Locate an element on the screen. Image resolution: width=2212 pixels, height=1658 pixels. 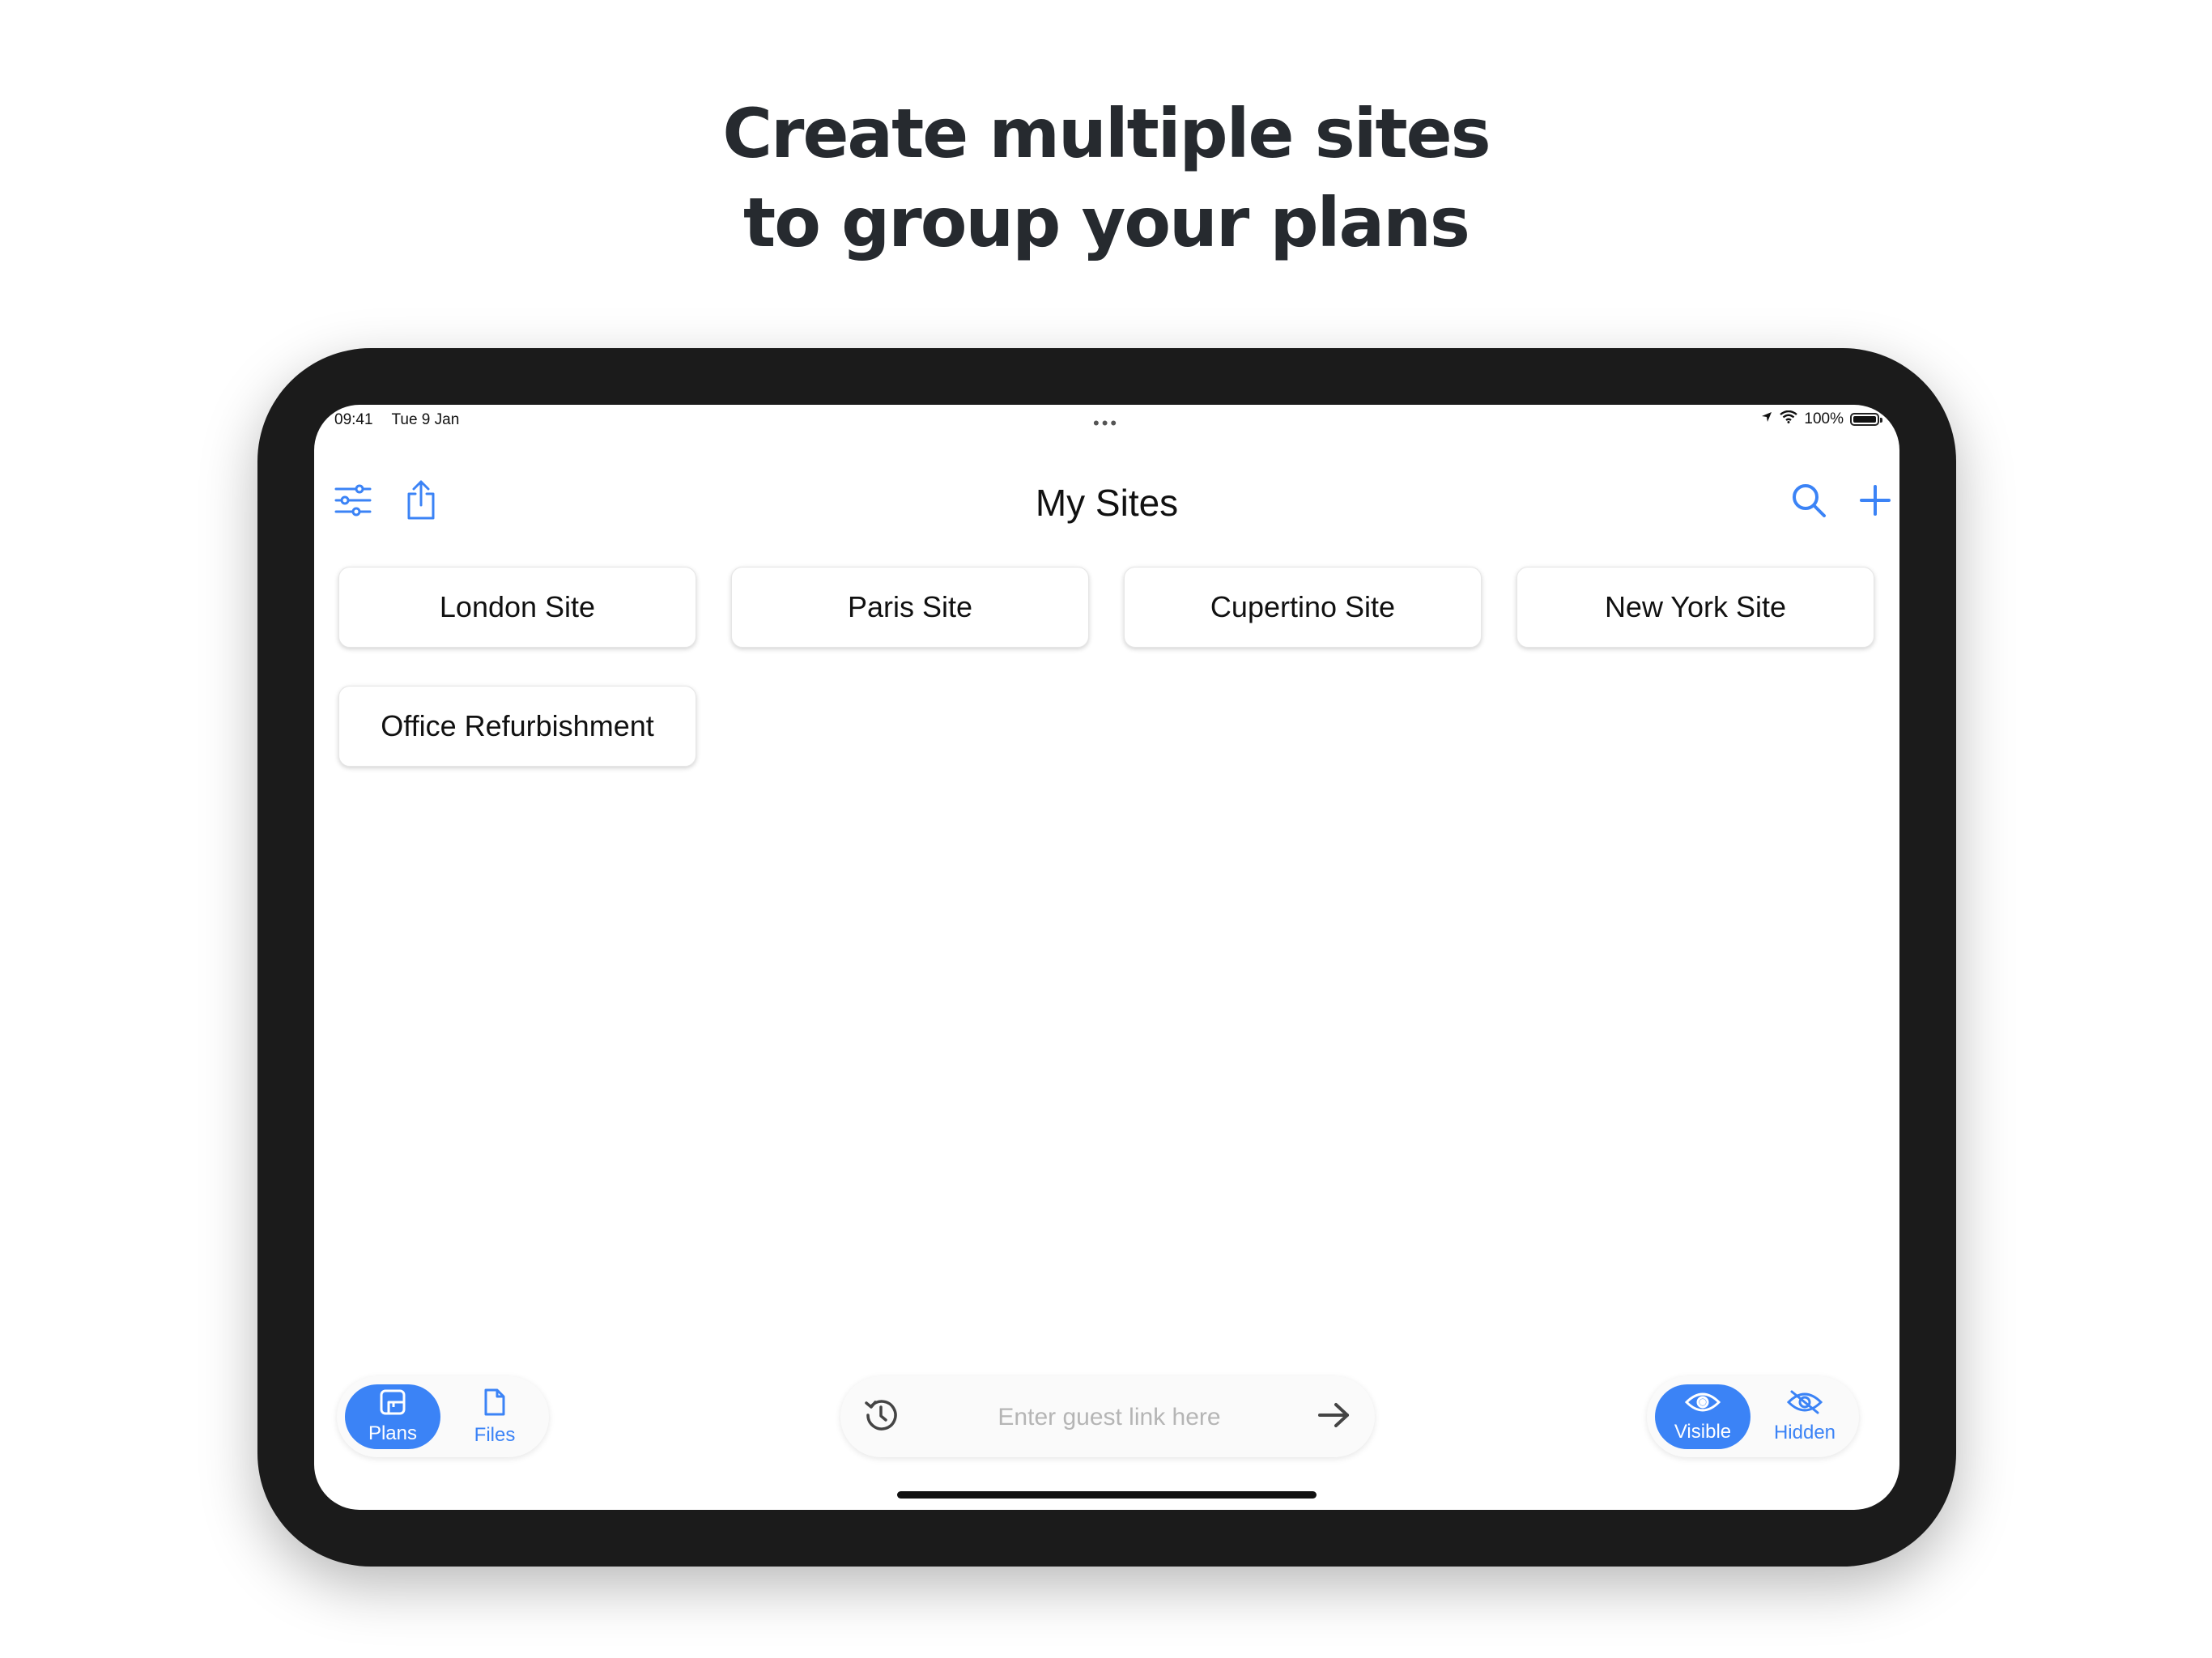
site-card-office-refurbishment: Office Refurbishment is located at coordinates (517, 726).